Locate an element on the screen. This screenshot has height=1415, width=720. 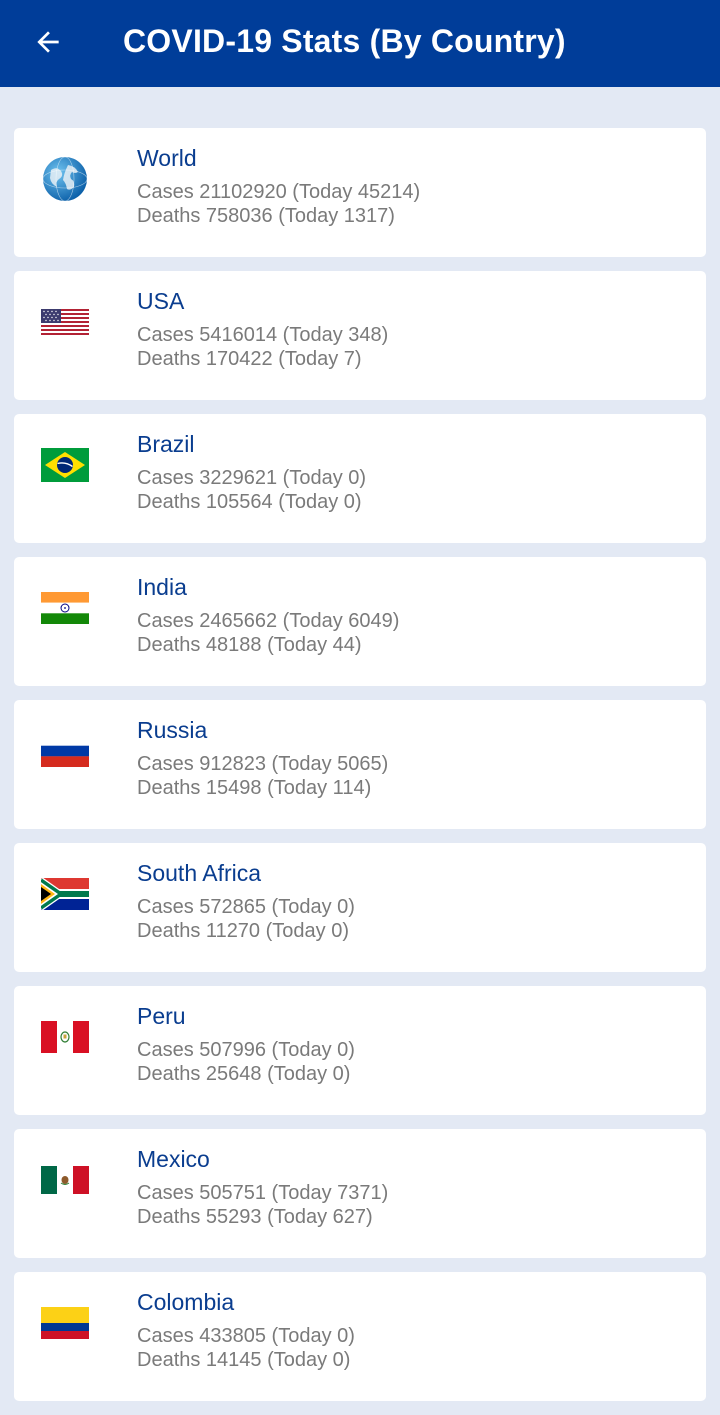
deaths-text: Deaths 25648 (Today 0) is located at coordinates (244, 1074).